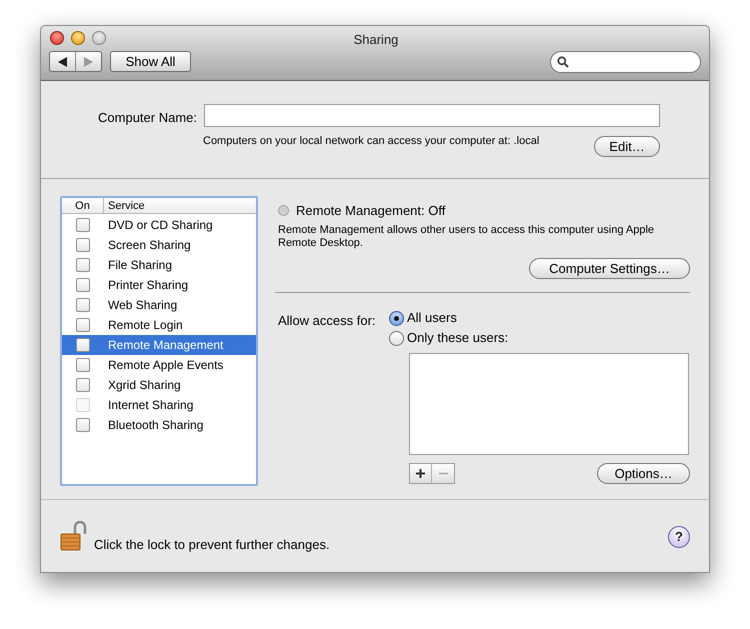 The height and width of the screenshot is (629, 750). I want to click on service-row: Remote Apple Events, so click(159, 365).